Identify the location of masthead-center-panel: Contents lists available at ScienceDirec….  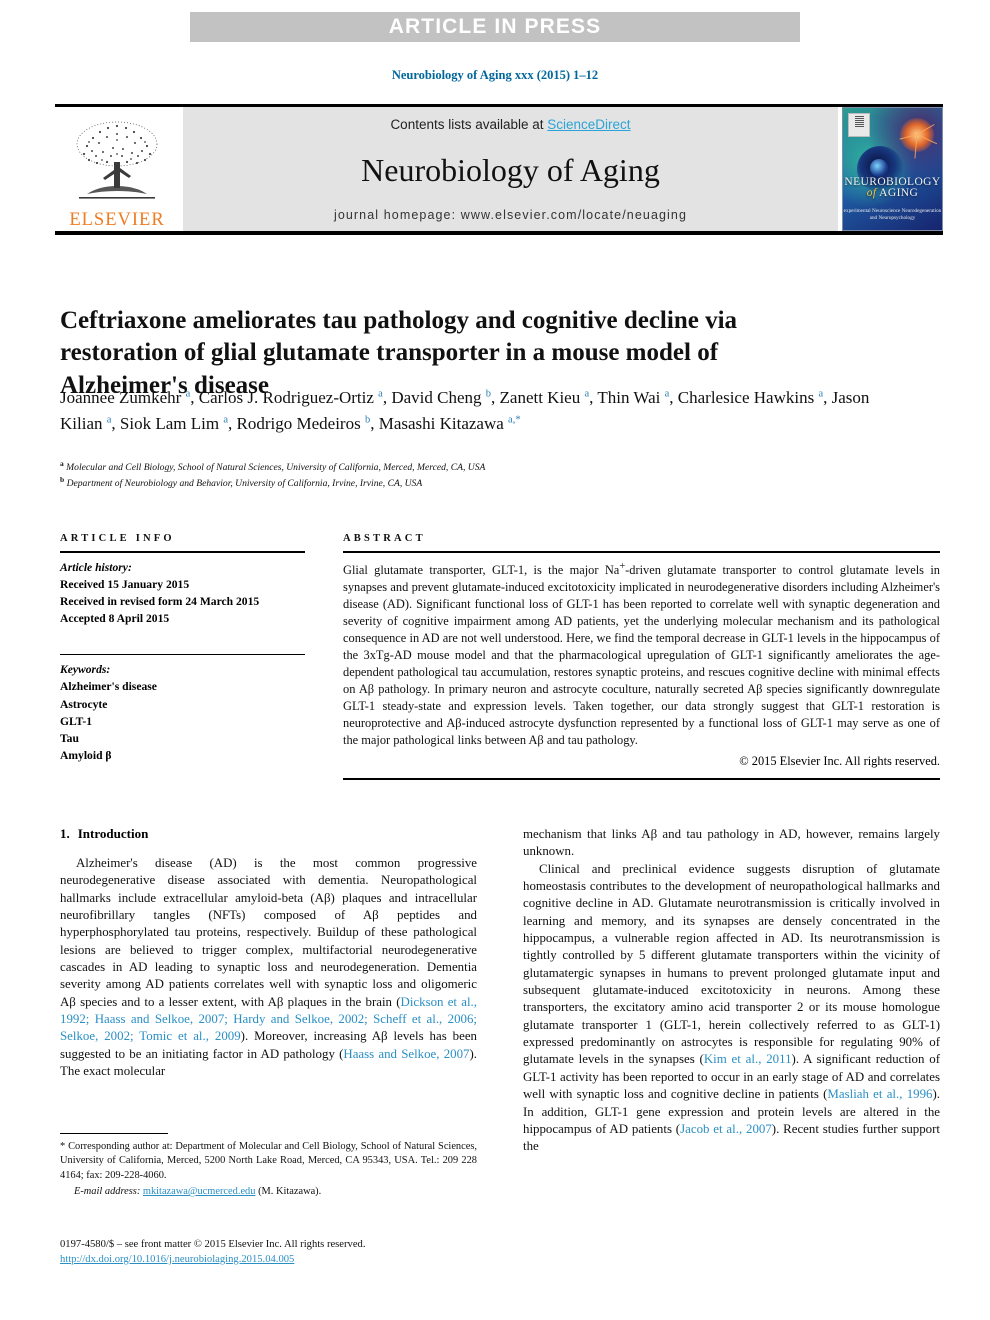
(510, 169).